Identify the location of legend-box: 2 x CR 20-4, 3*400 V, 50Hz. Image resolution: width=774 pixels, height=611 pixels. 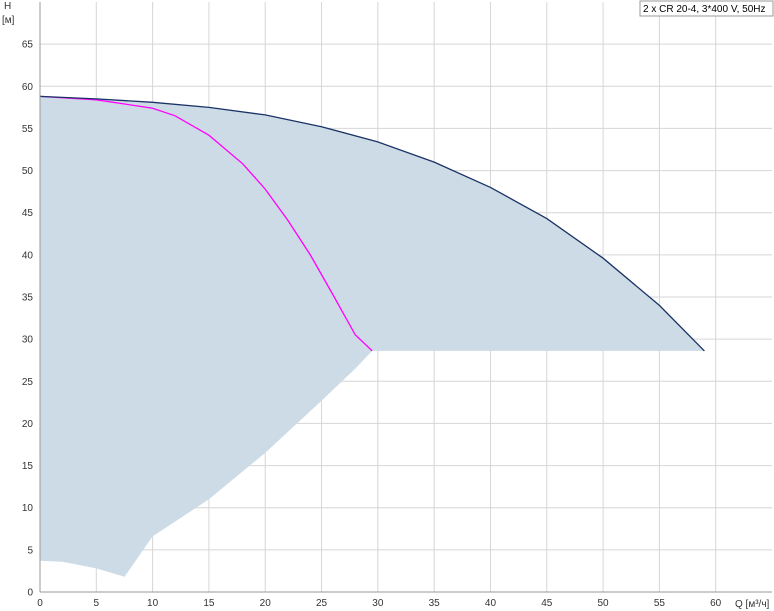
(706, 8).